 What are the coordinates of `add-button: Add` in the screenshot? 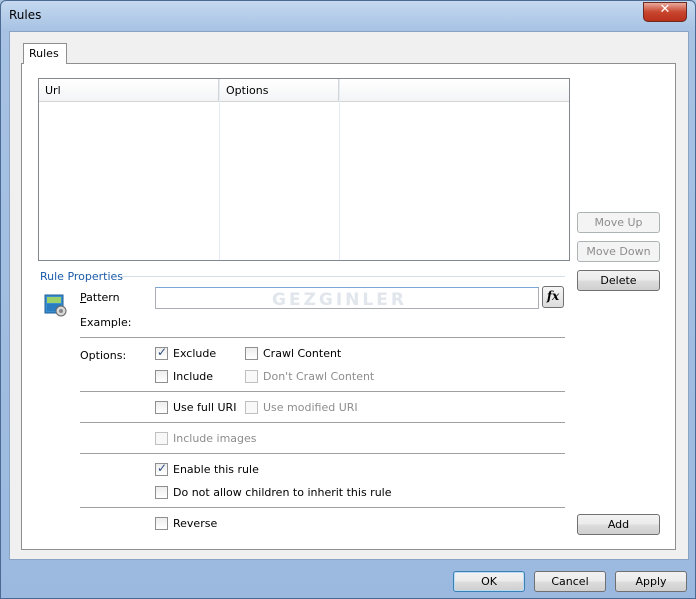 It's located at (618, 524).